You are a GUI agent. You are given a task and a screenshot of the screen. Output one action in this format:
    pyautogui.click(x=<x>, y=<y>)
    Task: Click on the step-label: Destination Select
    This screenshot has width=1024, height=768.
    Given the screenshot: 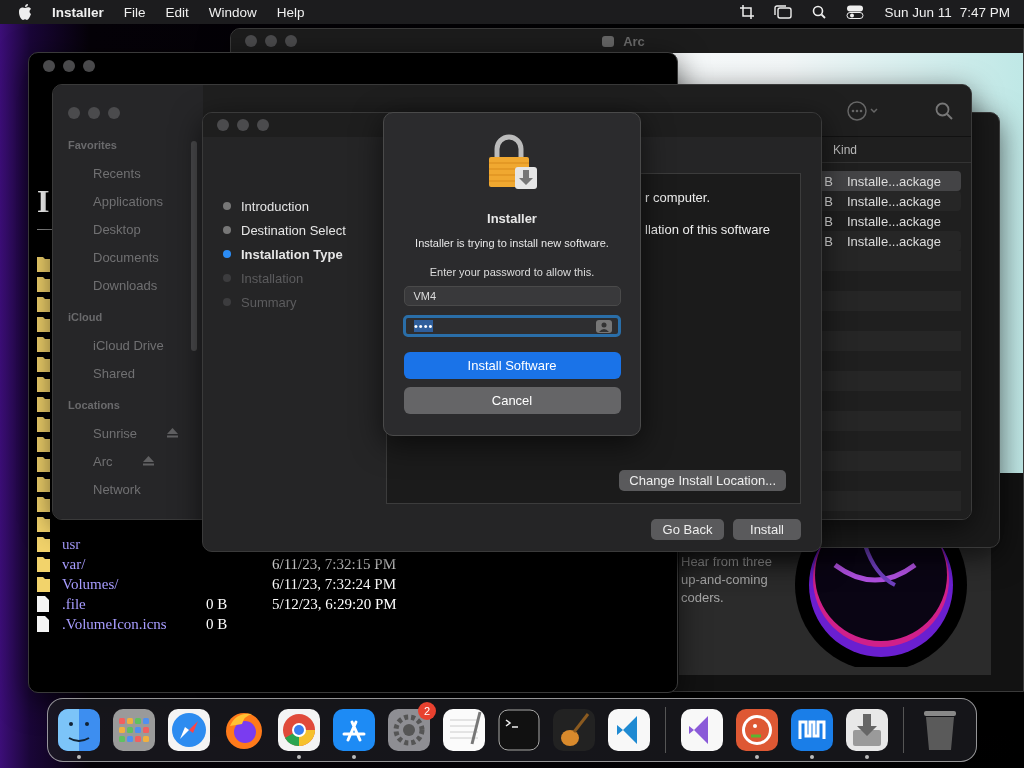 What is the action you would take?
    pyautogui.click(x=293, y=230)
    